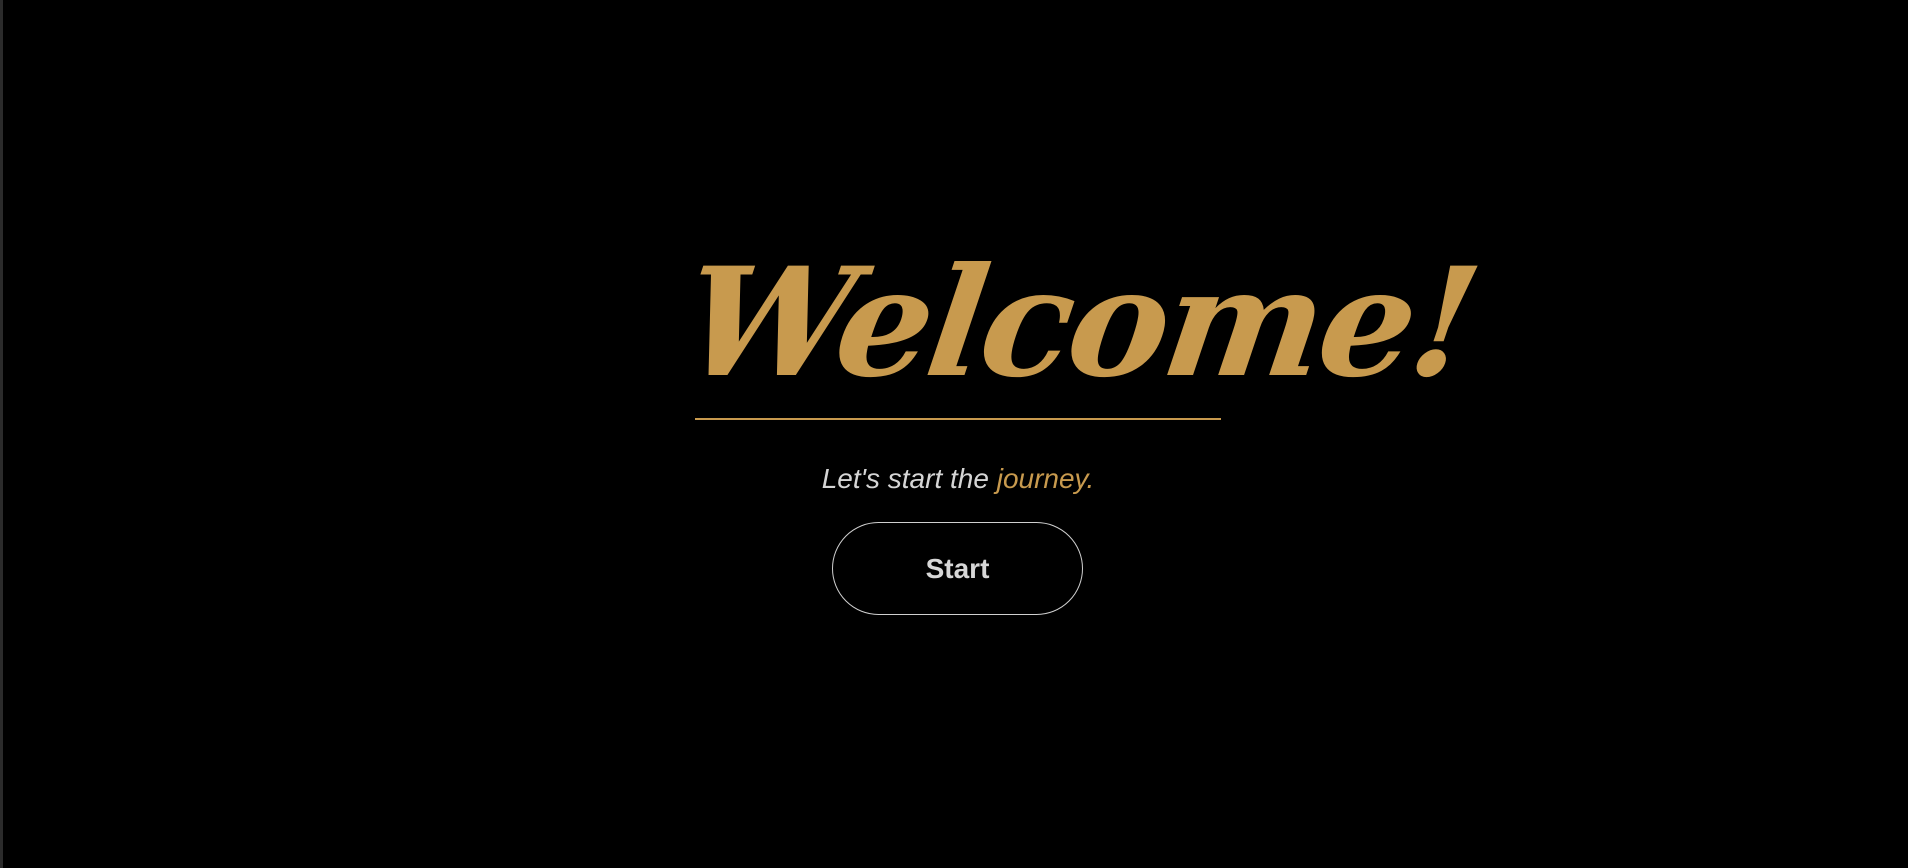 The height and width of the screenshot is (868, 1908). Describe the element at coordinates (1045, 478) in the screenshot. I see `subtitle-accent-text: journey.` at that location.